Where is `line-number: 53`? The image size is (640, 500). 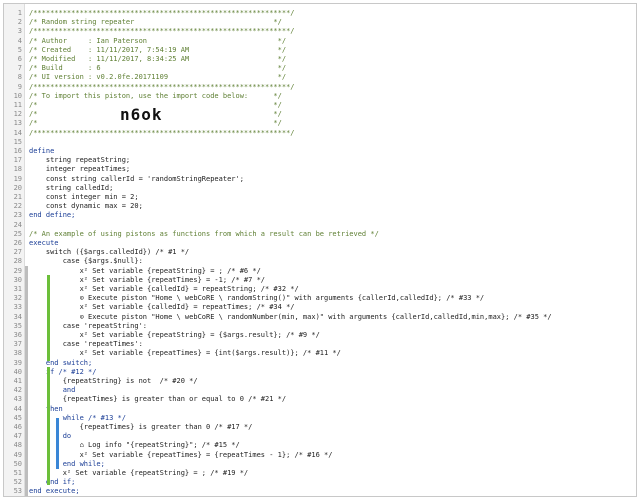 line-number: 53 is located at coordinates (17, 491).